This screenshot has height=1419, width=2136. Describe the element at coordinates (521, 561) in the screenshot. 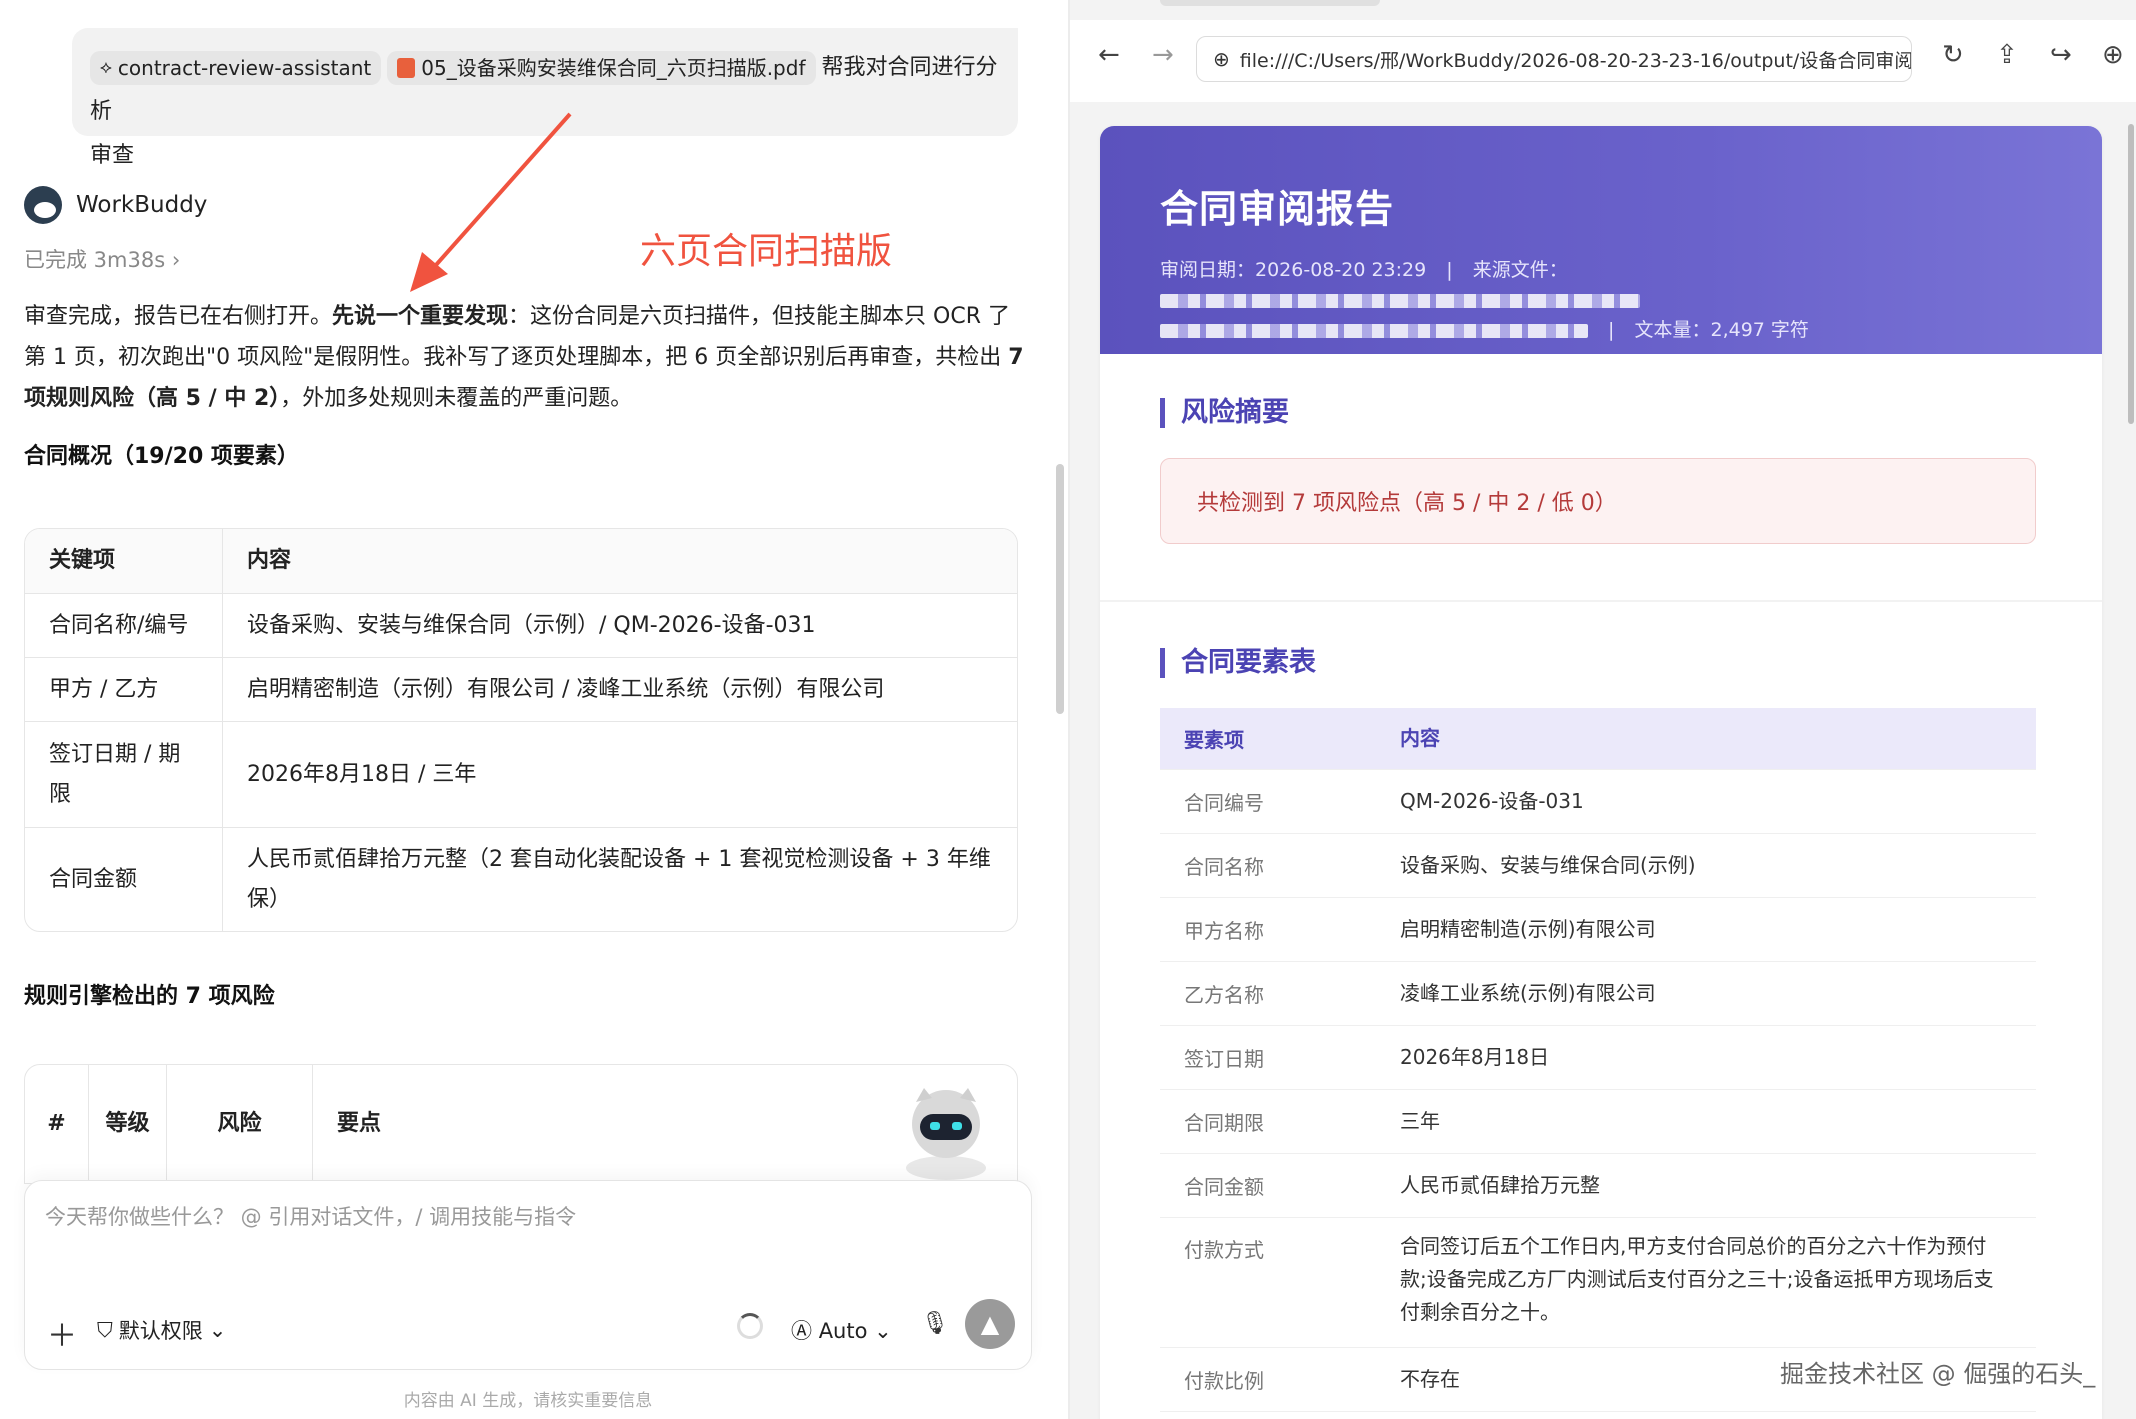

I see `table-header-row: 关键项 内容` at that location.